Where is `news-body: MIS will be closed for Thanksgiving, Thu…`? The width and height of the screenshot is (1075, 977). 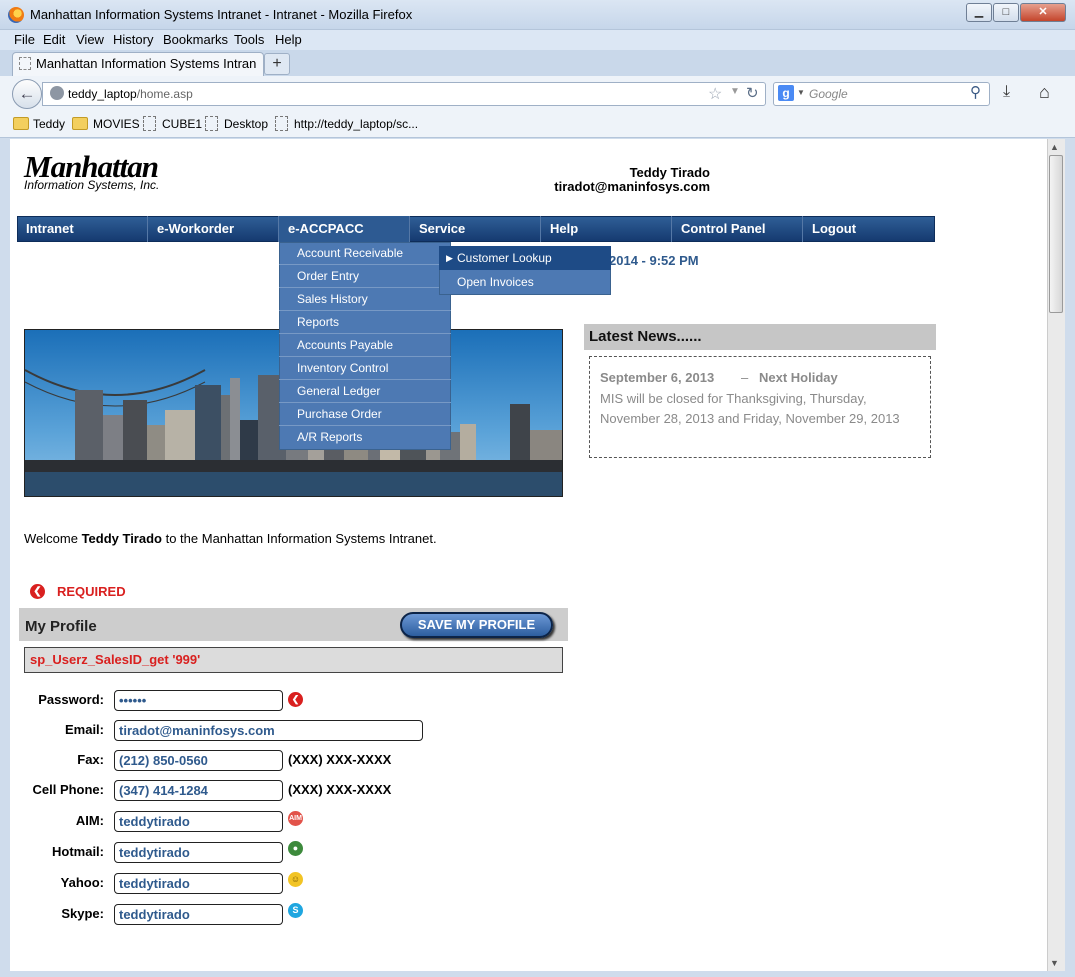
news-body: MIS will be closed for Thanksgiving, Thu… is located at coordinates (750, 408).